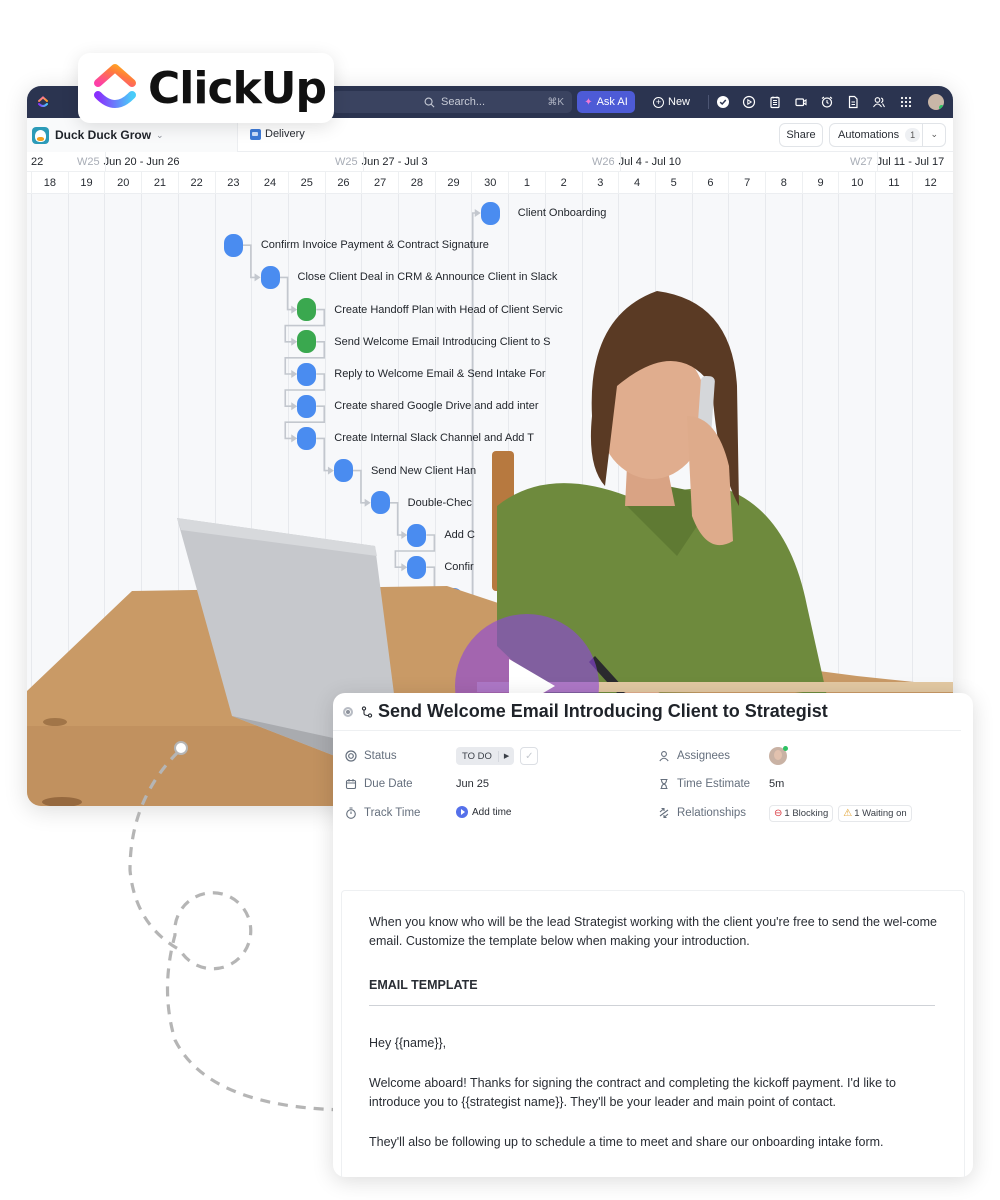 The image size is (1000, 1200). Describe the element at coordinates (49, 183) in the screenshot. I see `day-cell: 18` at that location.